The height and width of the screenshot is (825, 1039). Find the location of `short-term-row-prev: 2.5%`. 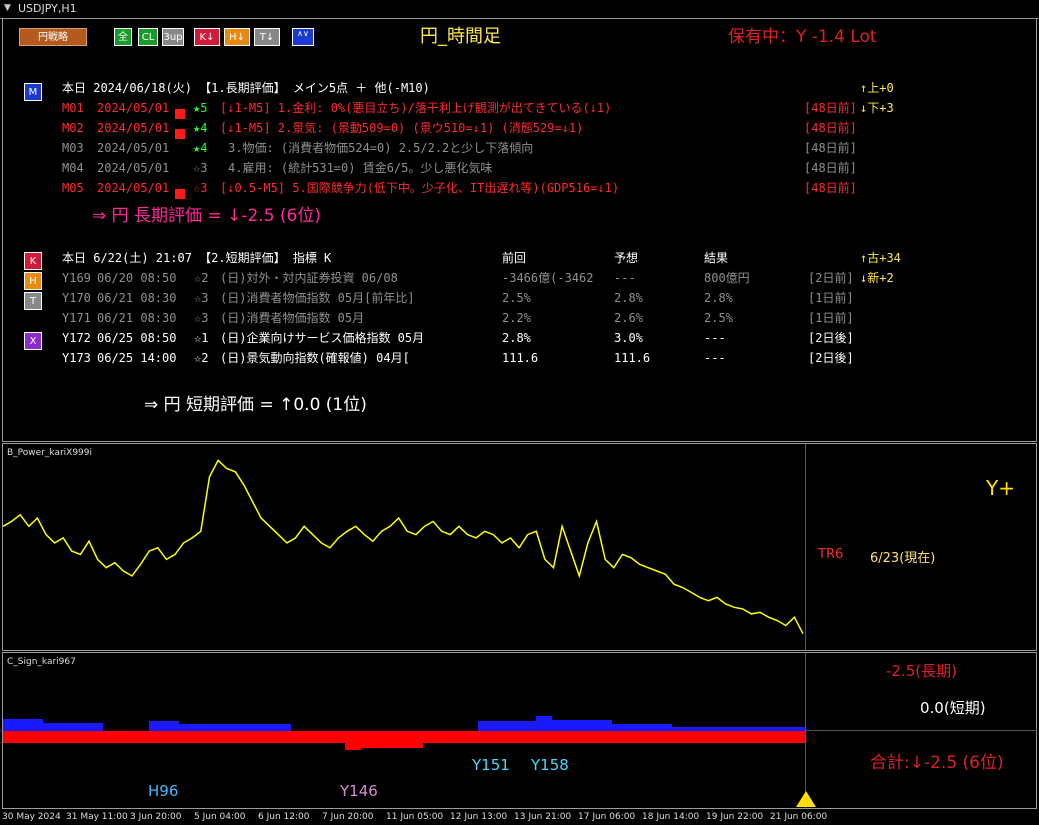

short-term-row-prev: 2.5% is located at coordinates (516, 298).